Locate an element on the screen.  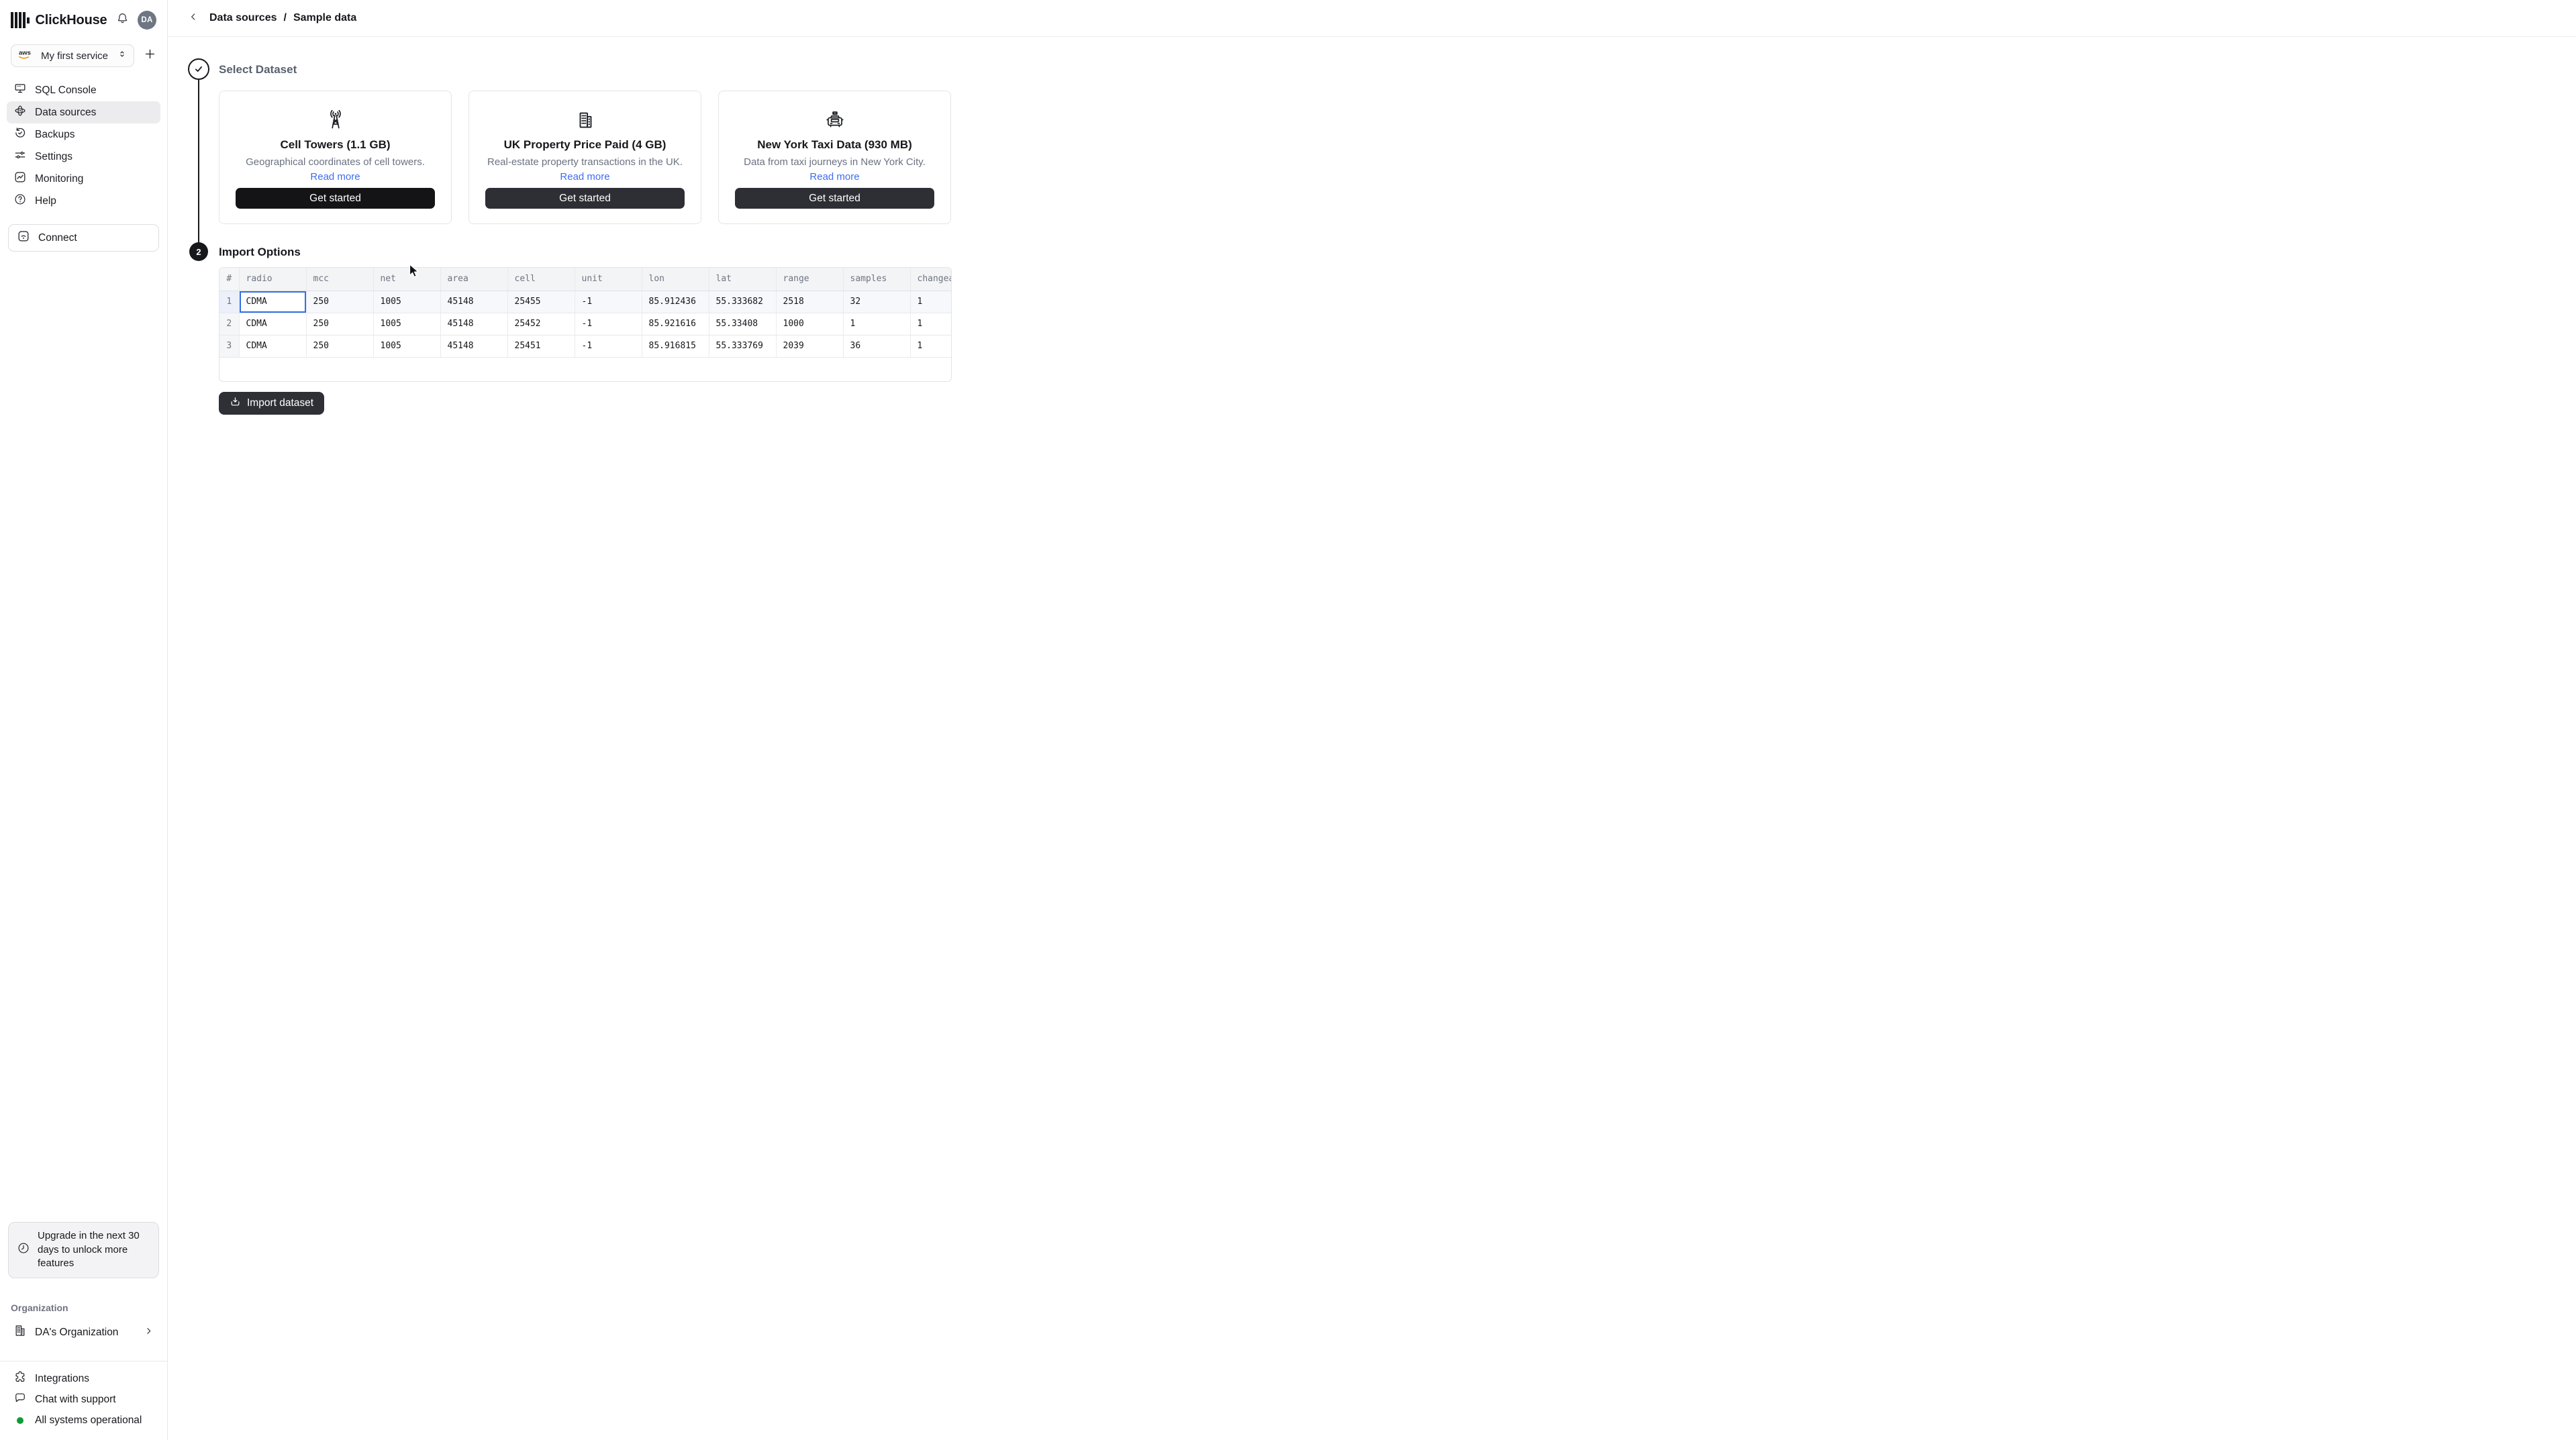
column-header: net is located at coordinates (407, 279).